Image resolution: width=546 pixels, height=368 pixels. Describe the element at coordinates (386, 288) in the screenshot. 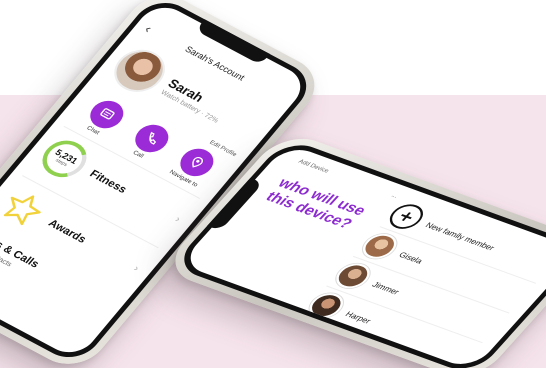

I see `member-name: Jimmer` at that location.